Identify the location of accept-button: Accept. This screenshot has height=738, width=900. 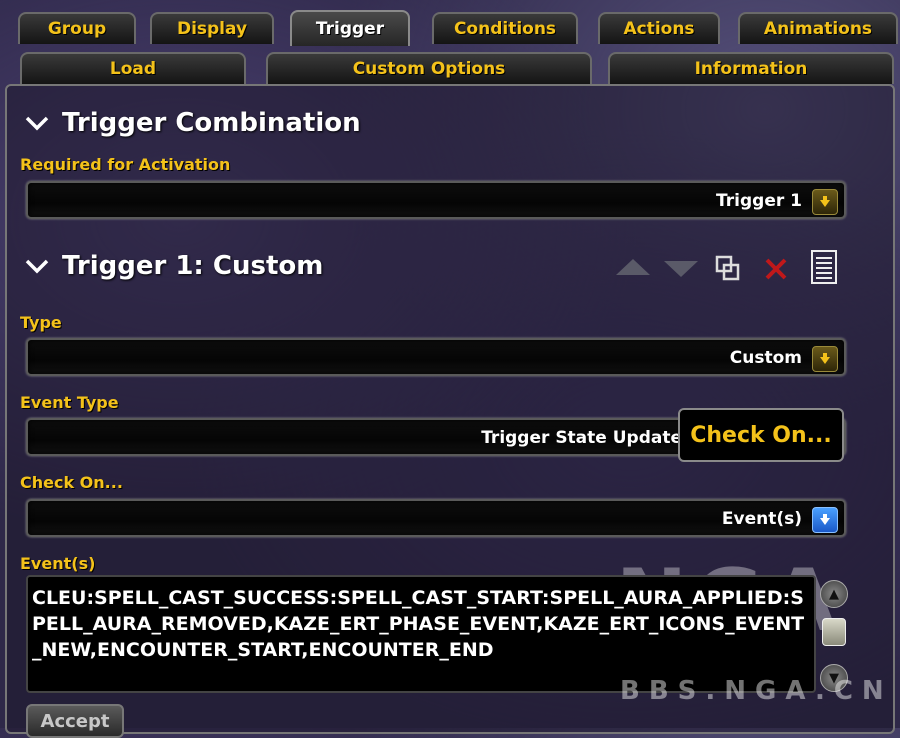
(75, 721).